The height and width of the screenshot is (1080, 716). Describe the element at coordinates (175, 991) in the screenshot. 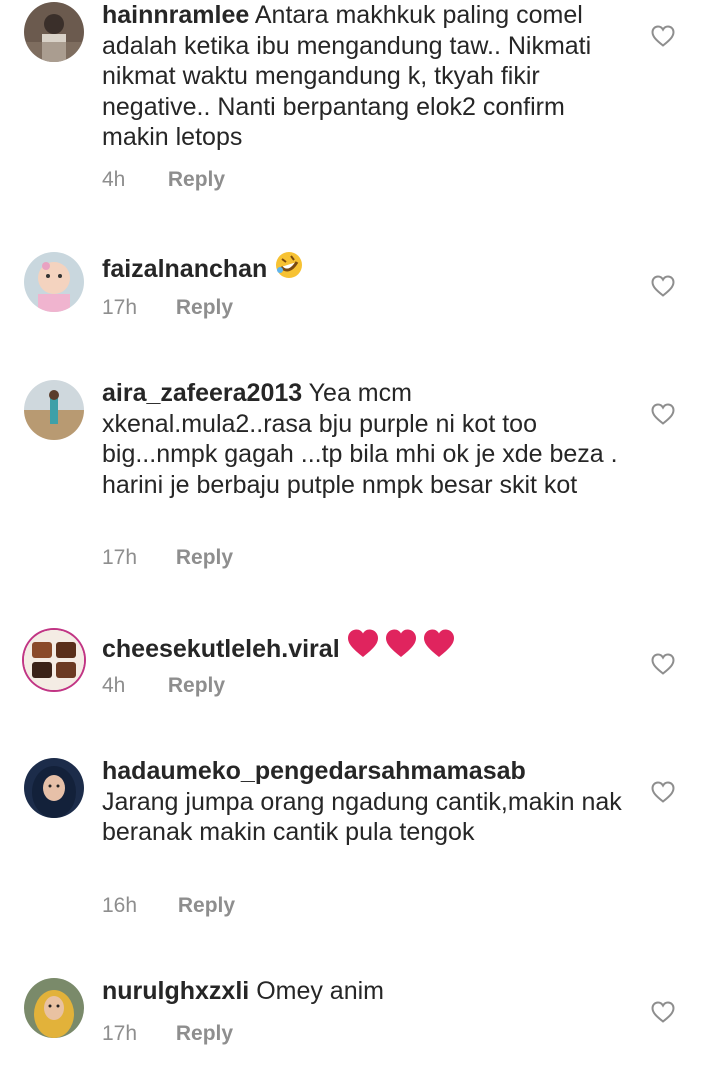

I see `comment-username: nurulghxzxli` at that location.